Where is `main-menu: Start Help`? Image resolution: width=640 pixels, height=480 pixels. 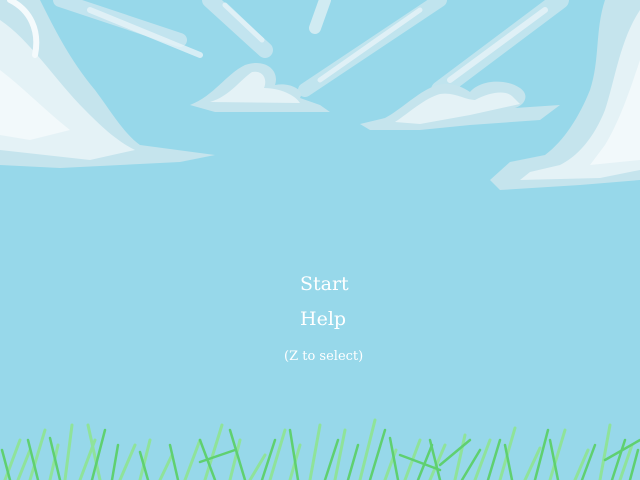 main-menu: Start Help is located at coordinates (360, 307).